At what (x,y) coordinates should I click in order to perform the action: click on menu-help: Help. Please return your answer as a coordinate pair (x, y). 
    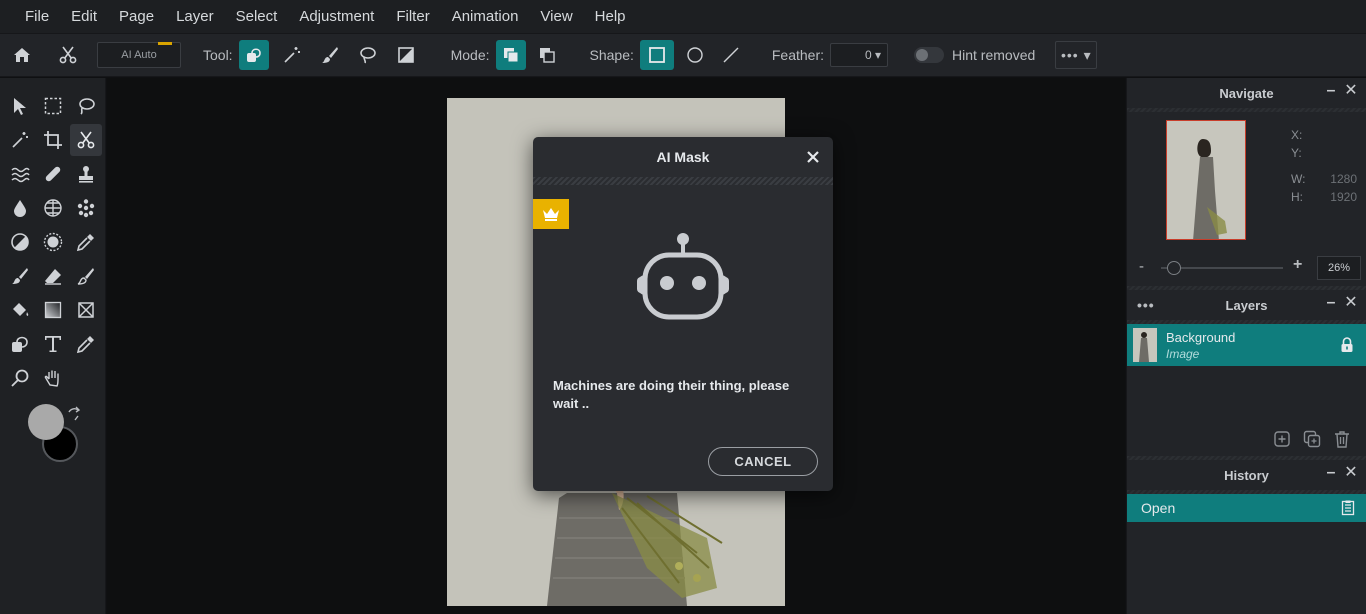
    Looking at the image, I should click on (610, 17).